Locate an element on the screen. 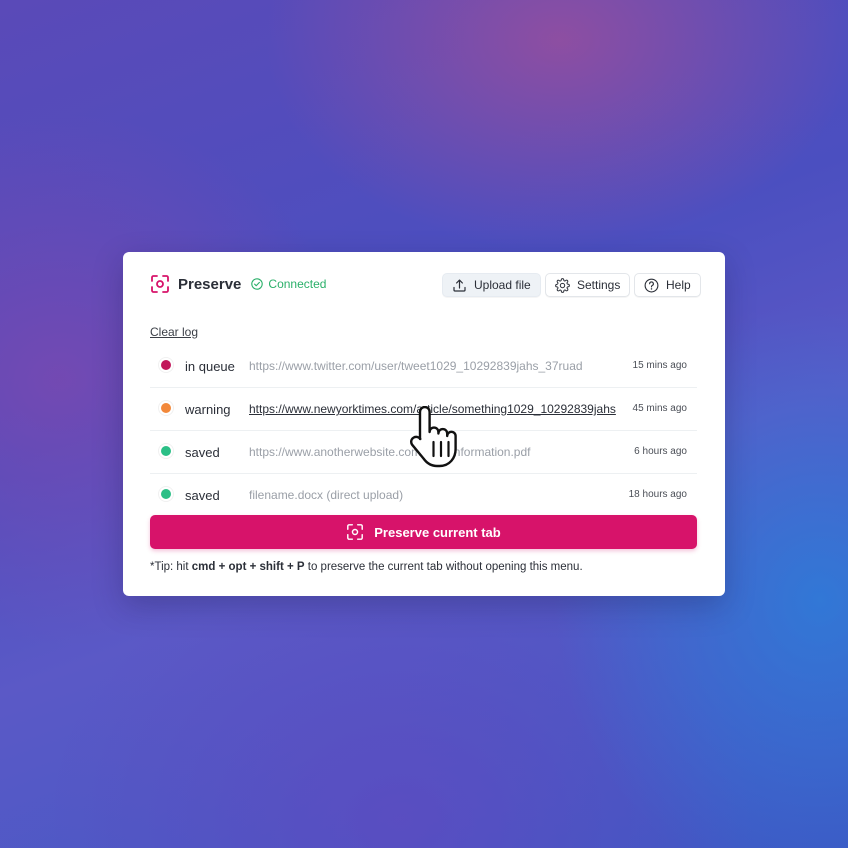 The height and width of the screenshot is (848, 848). log-time: 18 hours ago is located at coordinates (657, 494).